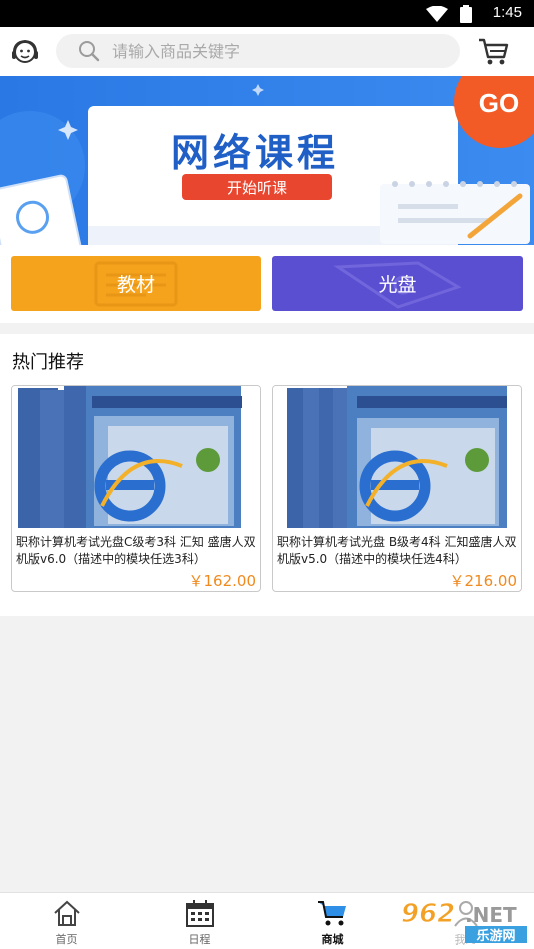  Describe the element at coordinates (507, 12) in the screenshot. I see `status-time: 1:45` at that location.